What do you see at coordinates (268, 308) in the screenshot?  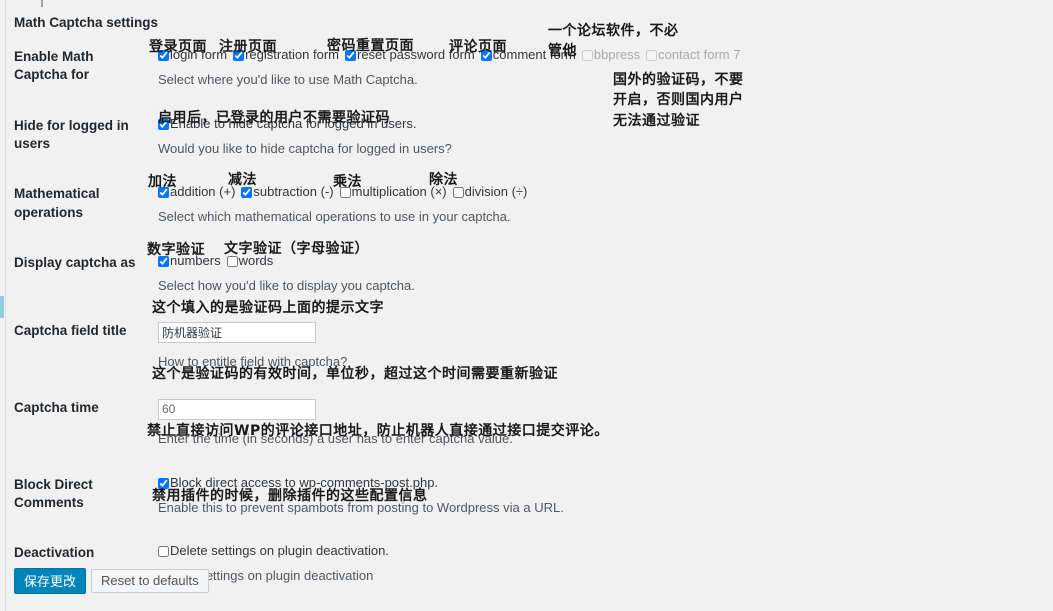 I see `annotation-field-title-note: 这个填入的是验证码上面的提示文字` at bounding box center [268, 308].